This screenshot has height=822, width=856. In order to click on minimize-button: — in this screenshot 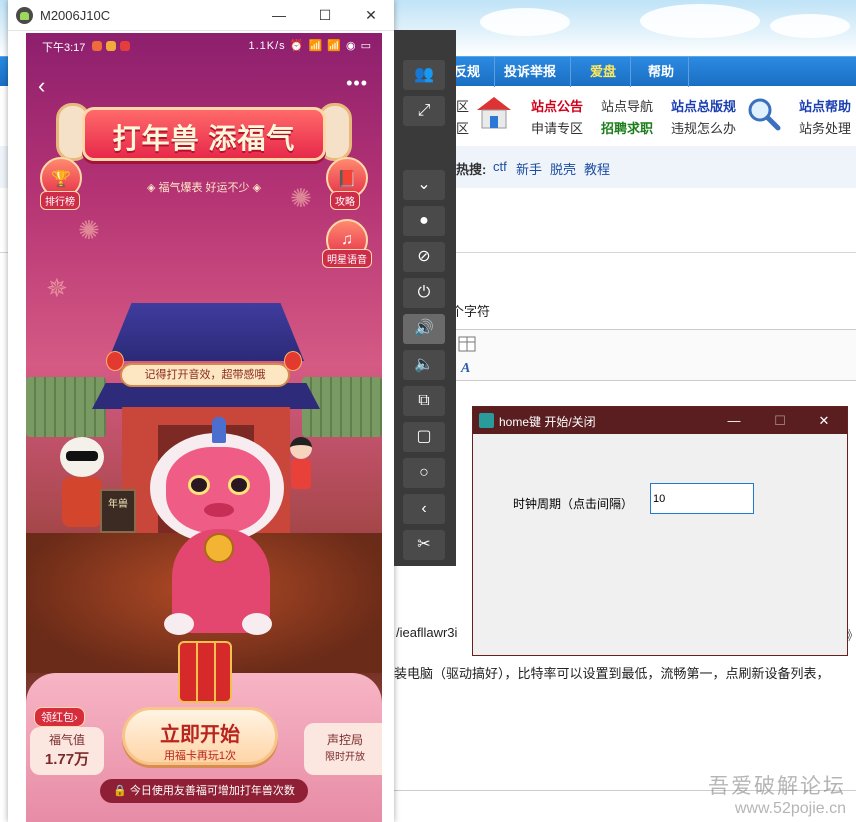, I will do `click(279, 15)`.